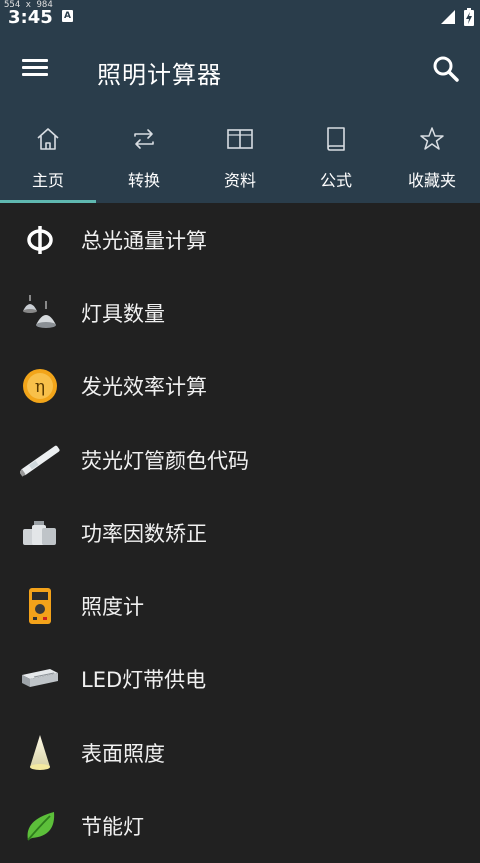 Image resolution: width=480 pixels, height=863 pixels. Describe the element at coordinates (239, 180) in the screenshot. I see `tab-label: 资料` at that location.